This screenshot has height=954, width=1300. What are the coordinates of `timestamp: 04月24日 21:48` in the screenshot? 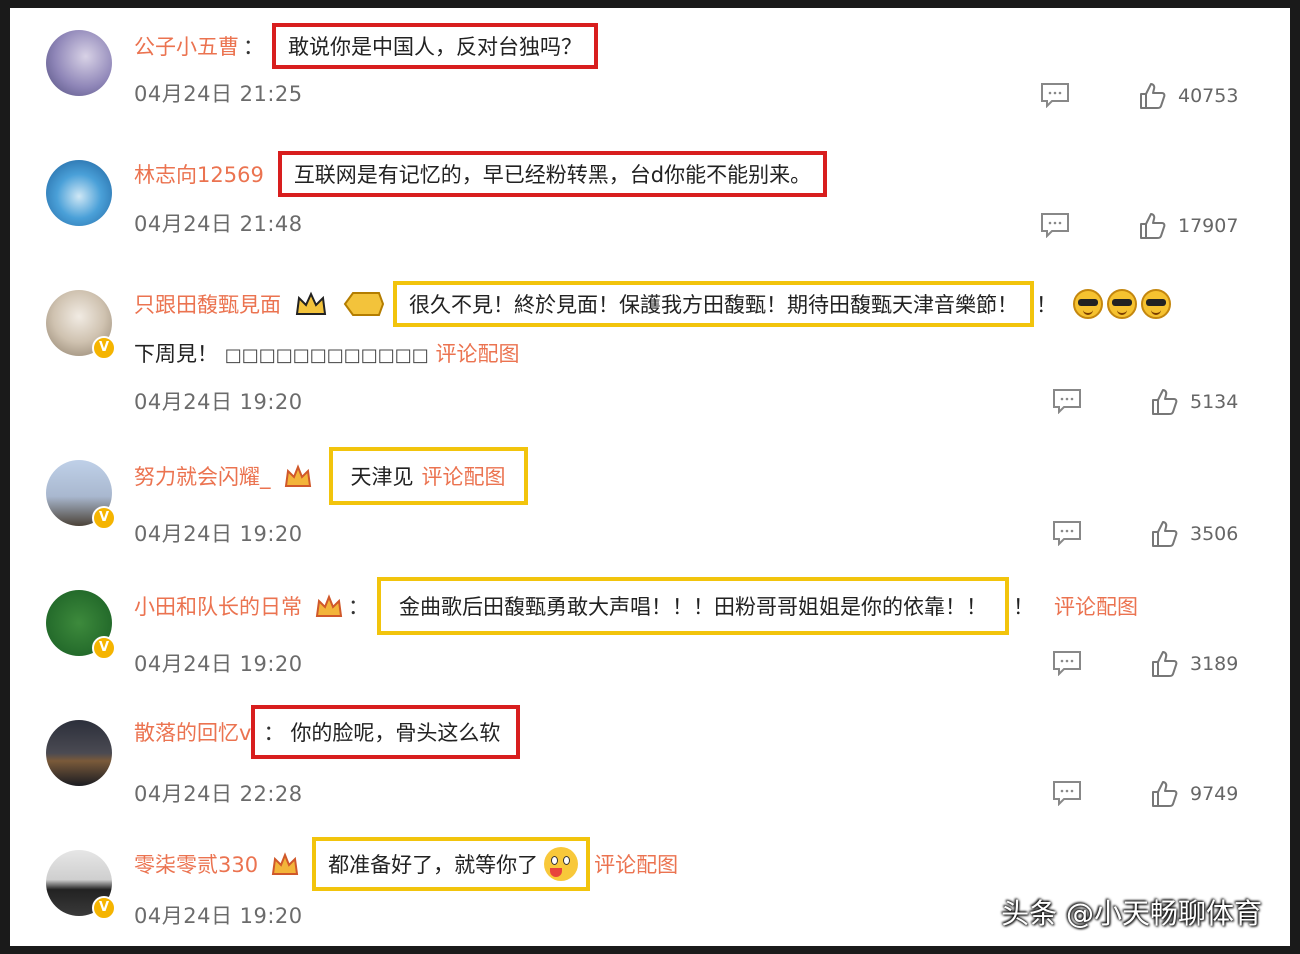 It's located at (218, 224).